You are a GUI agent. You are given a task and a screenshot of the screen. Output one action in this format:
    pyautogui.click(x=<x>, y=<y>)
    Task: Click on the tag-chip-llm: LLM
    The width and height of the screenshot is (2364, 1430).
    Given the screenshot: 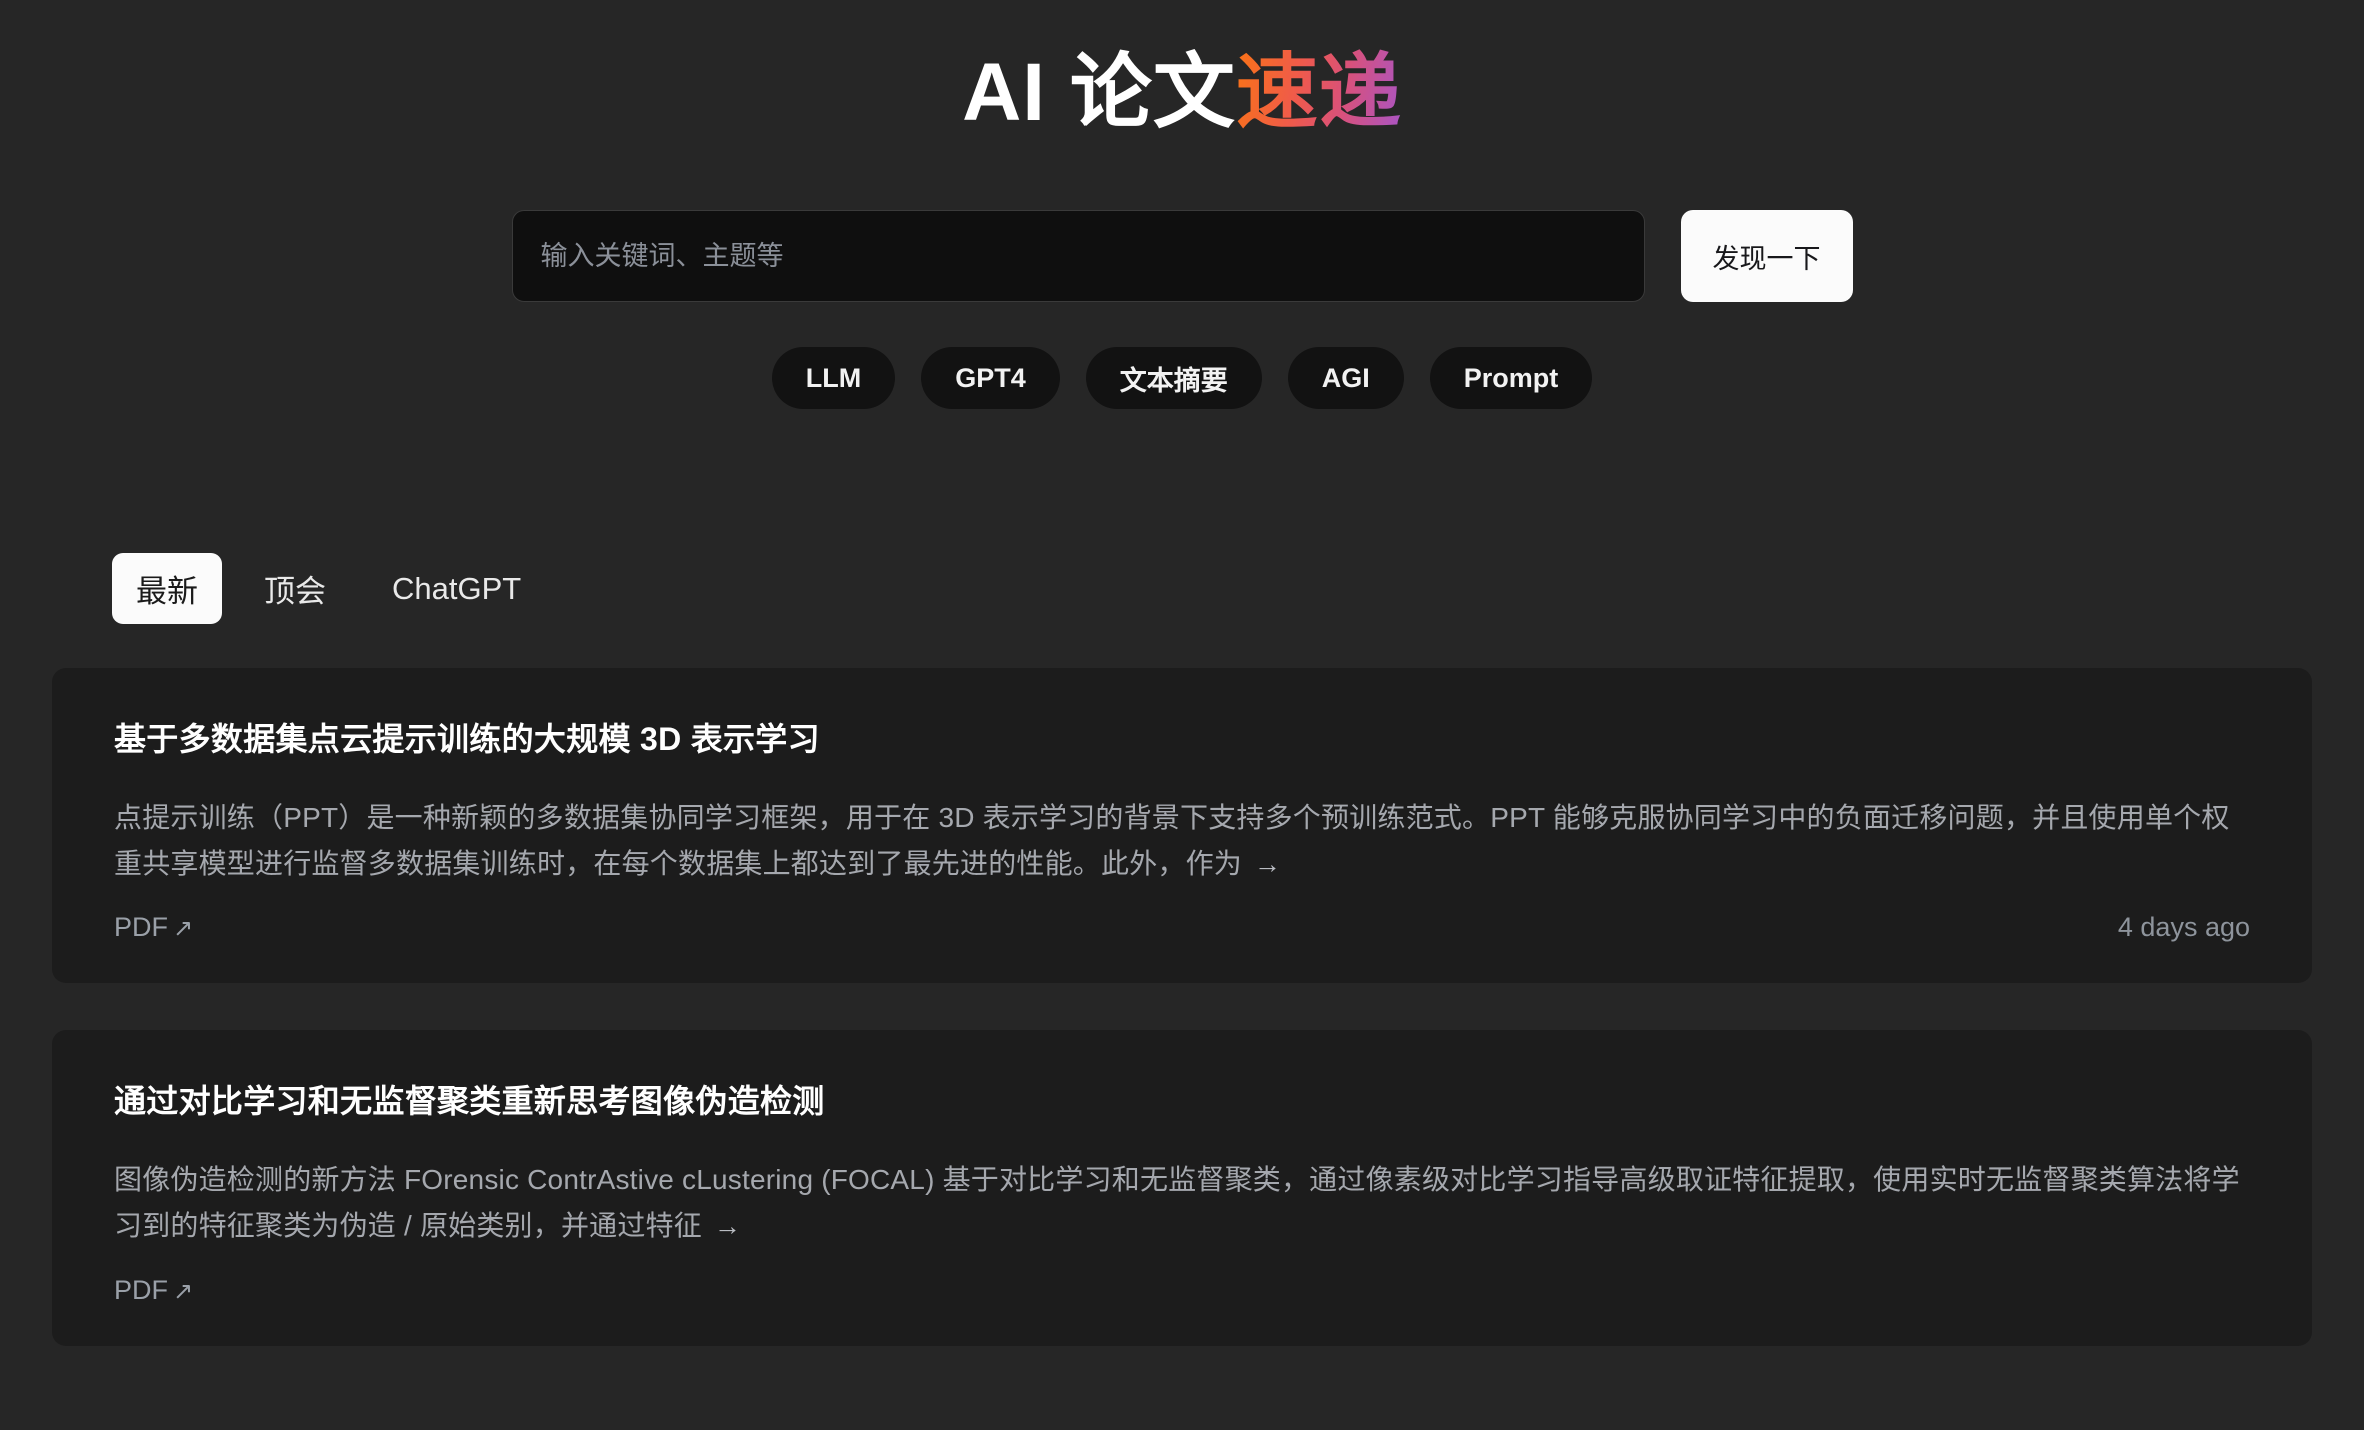 What is the action you would take?
    pyautogui.click(x=833, y=378)
    